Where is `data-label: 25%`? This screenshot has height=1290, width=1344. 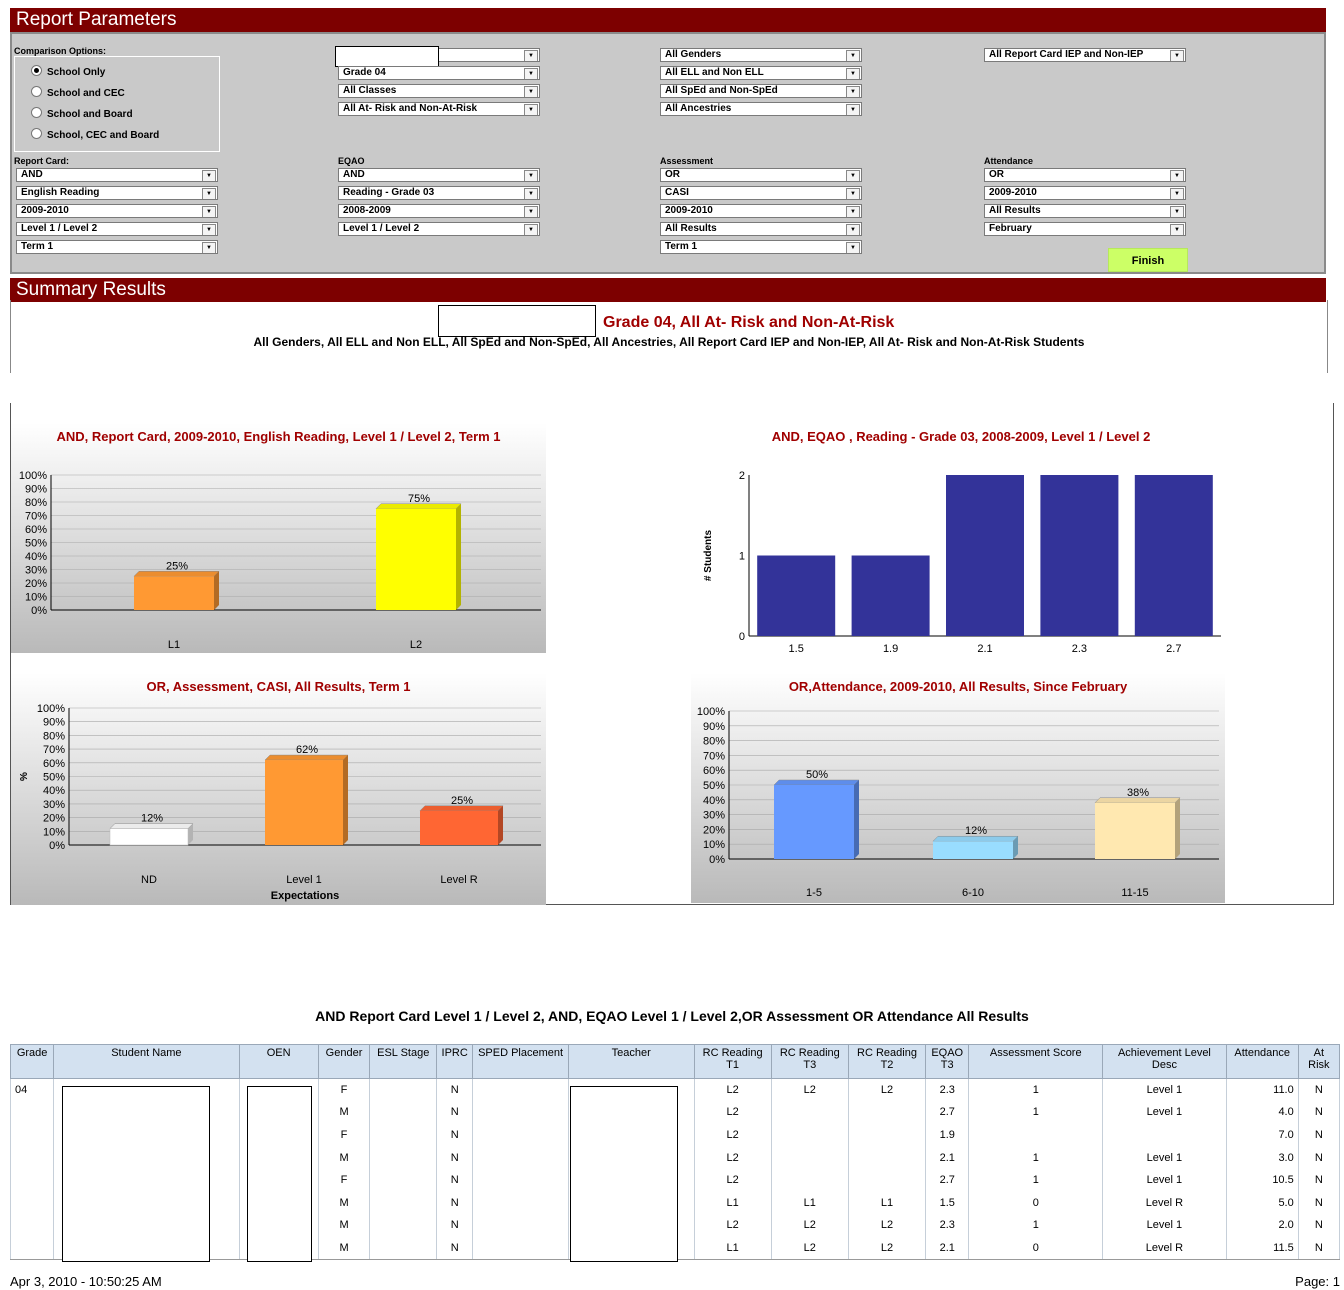 data-label: 25% is located at coordinates (177, 566).